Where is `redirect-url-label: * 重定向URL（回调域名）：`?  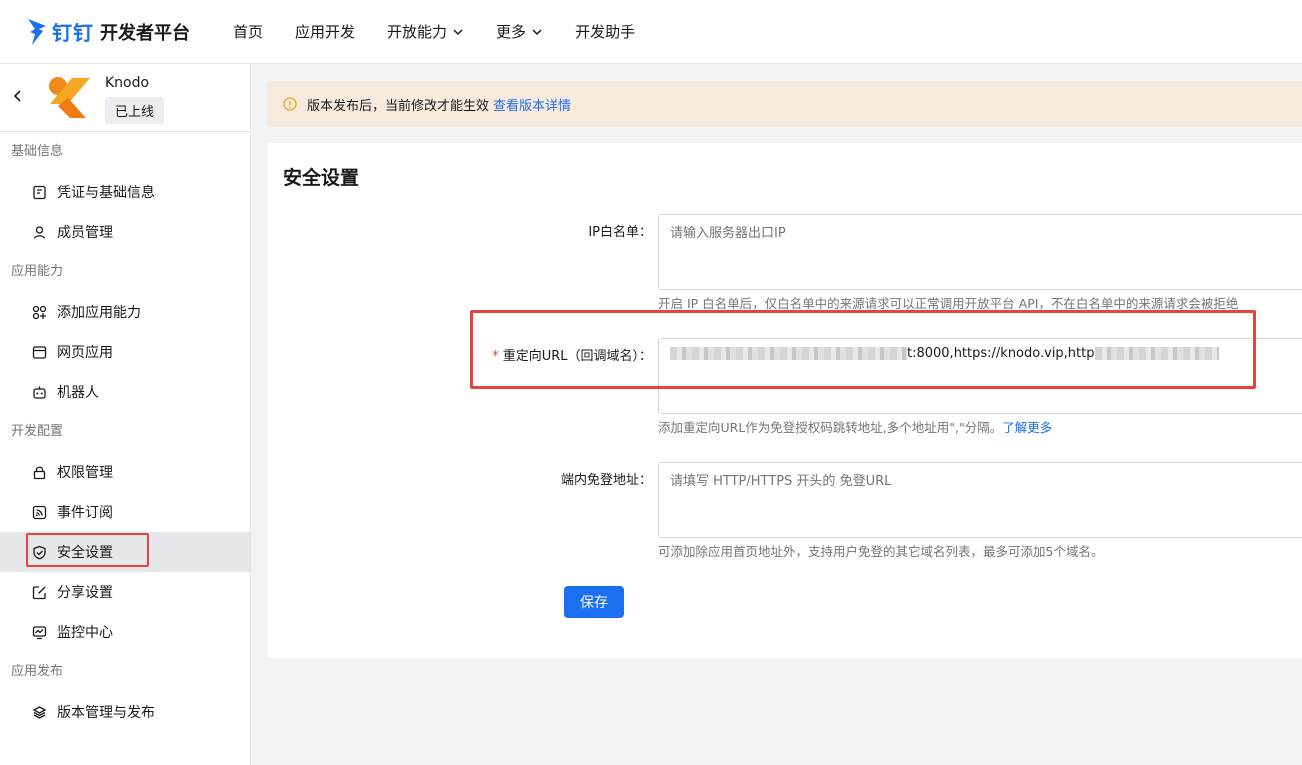
redirect-url-label: * 重定向URL（回调域名）： is located at coordinates (534, 354).